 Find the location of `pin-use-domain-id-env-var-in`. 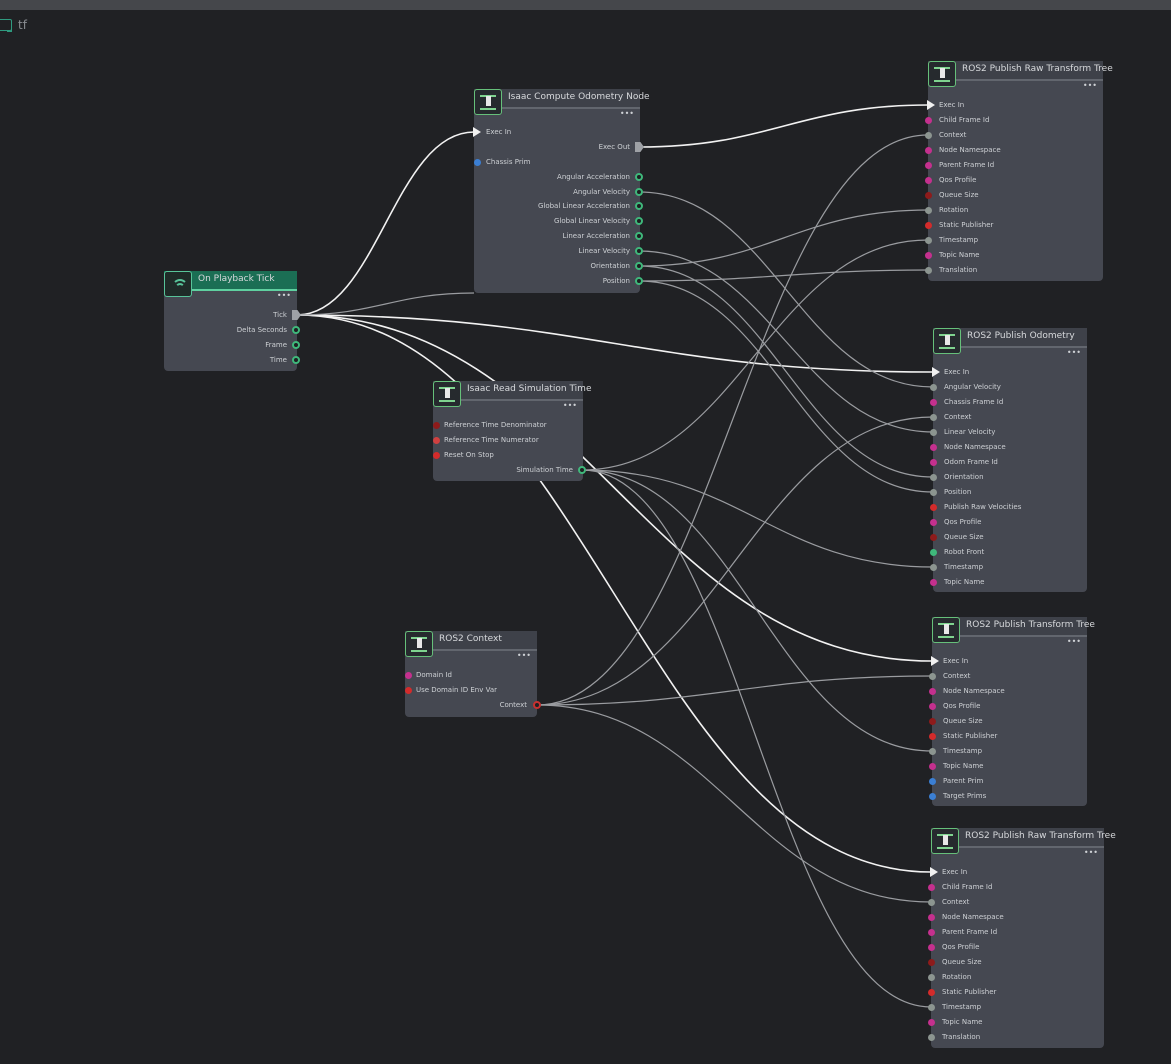

pin-use-domain-id-env-var-in is located at coordinates (408, 690).